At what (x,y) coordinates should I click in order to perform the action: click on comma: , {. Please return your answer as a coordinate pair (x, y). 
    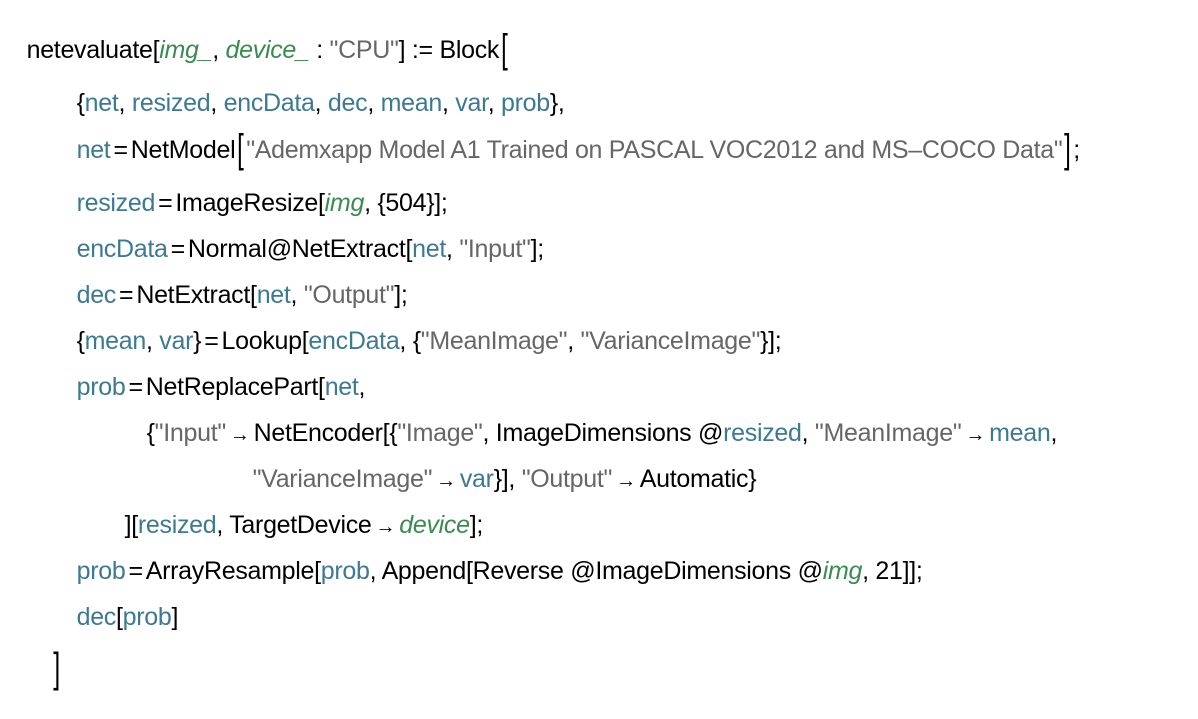
    Looking at the image, I should click on (410, 341).